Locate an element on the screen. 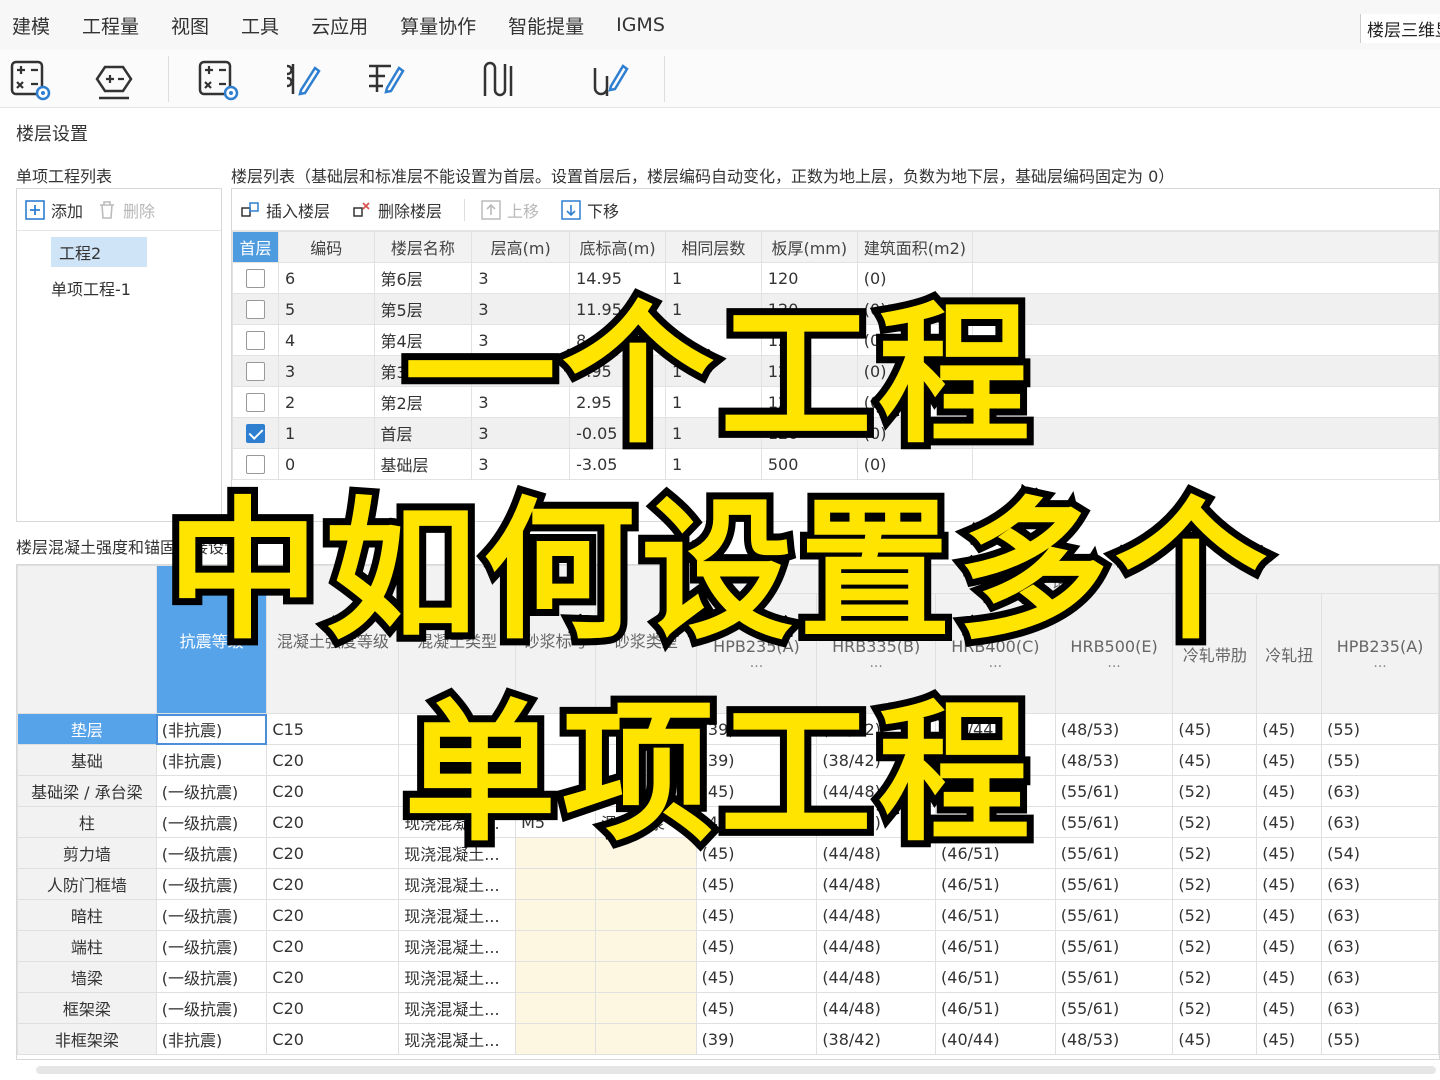 The image size is (1440, 1080). floor-cell-bottom: 11.95 is located at coordinates (618, 309).